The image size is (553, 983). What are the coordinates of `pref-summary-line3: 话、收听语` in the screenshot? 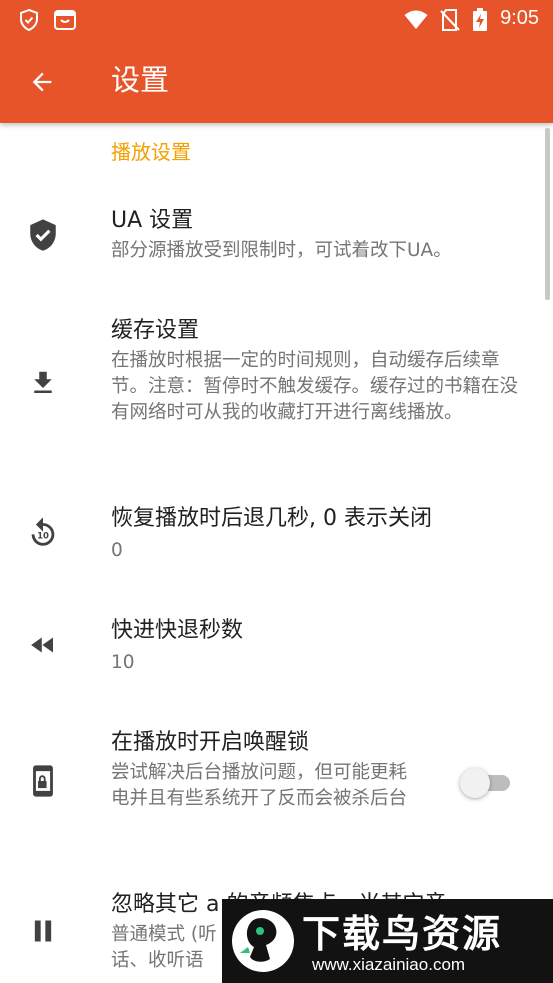 It's located at (157, 960).